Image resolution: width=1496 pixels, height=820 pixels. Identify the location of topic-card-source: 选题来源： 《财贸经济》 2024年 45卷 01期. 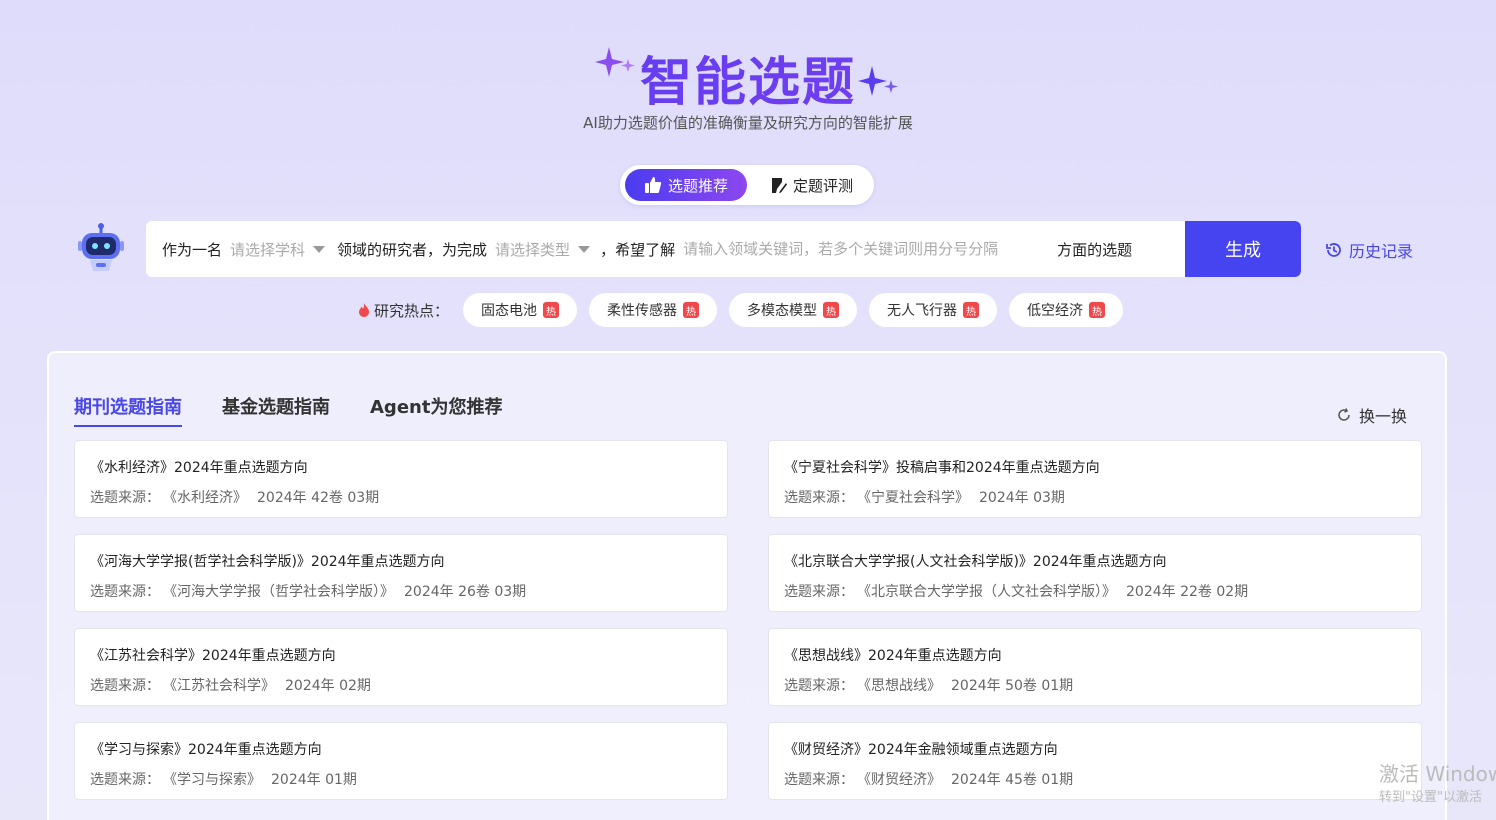
(929, 780).